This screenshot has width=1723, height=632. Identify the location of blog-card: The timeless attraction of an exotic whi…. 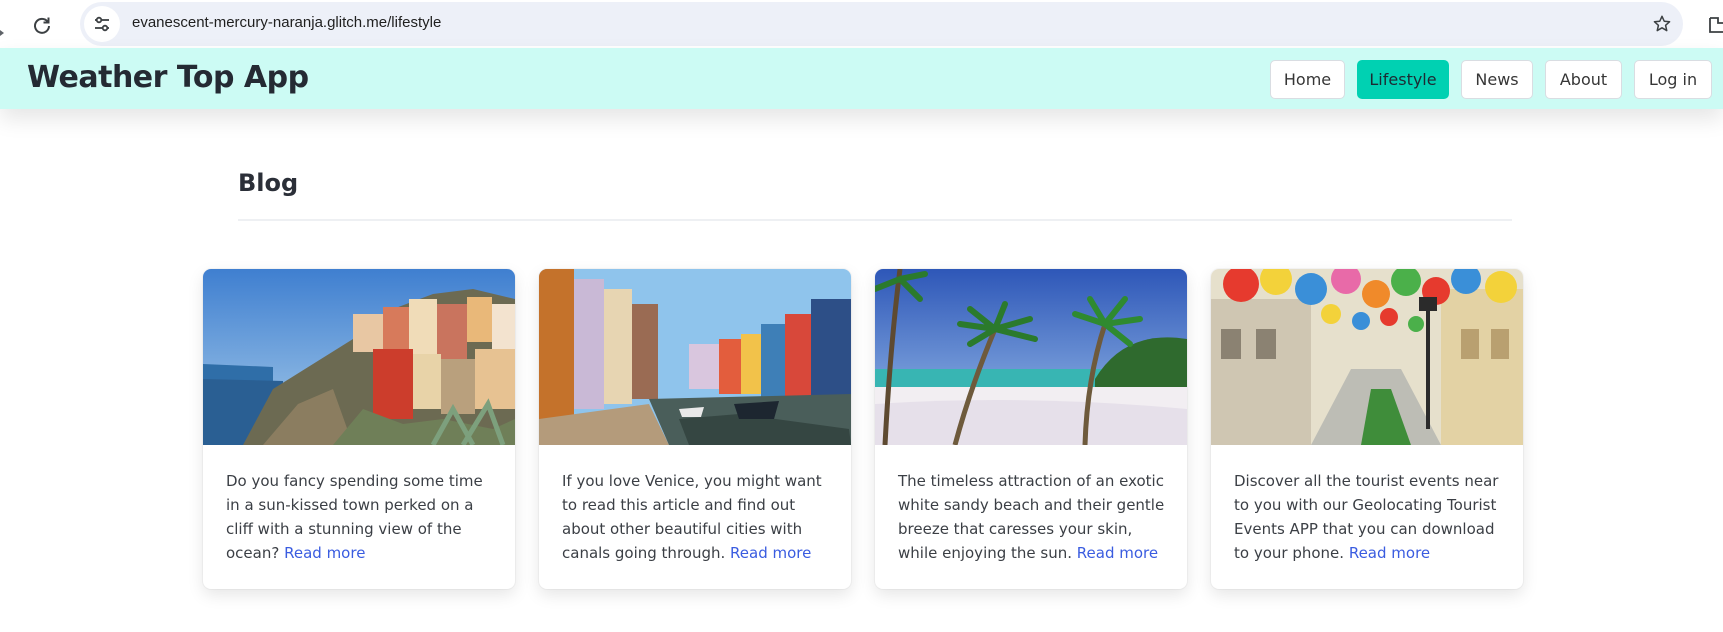
(1031, 429).